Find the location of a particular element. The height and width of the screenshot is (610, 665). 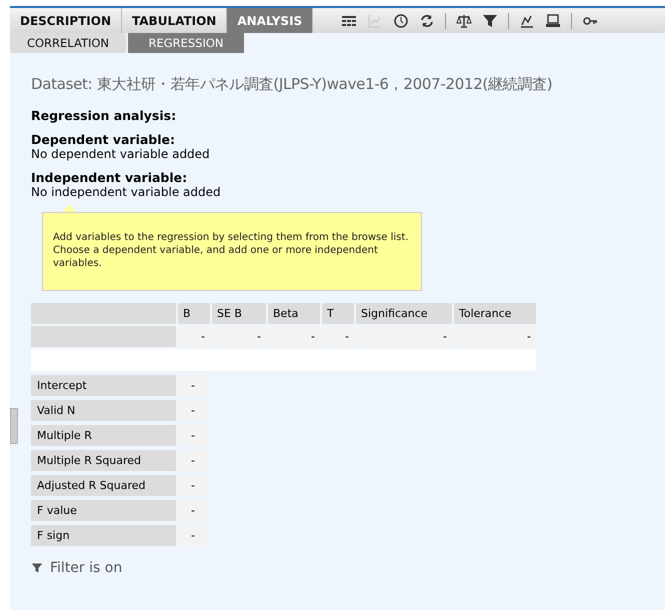

stat-label: Multiple R Squared is located at coordinates (103, 460).